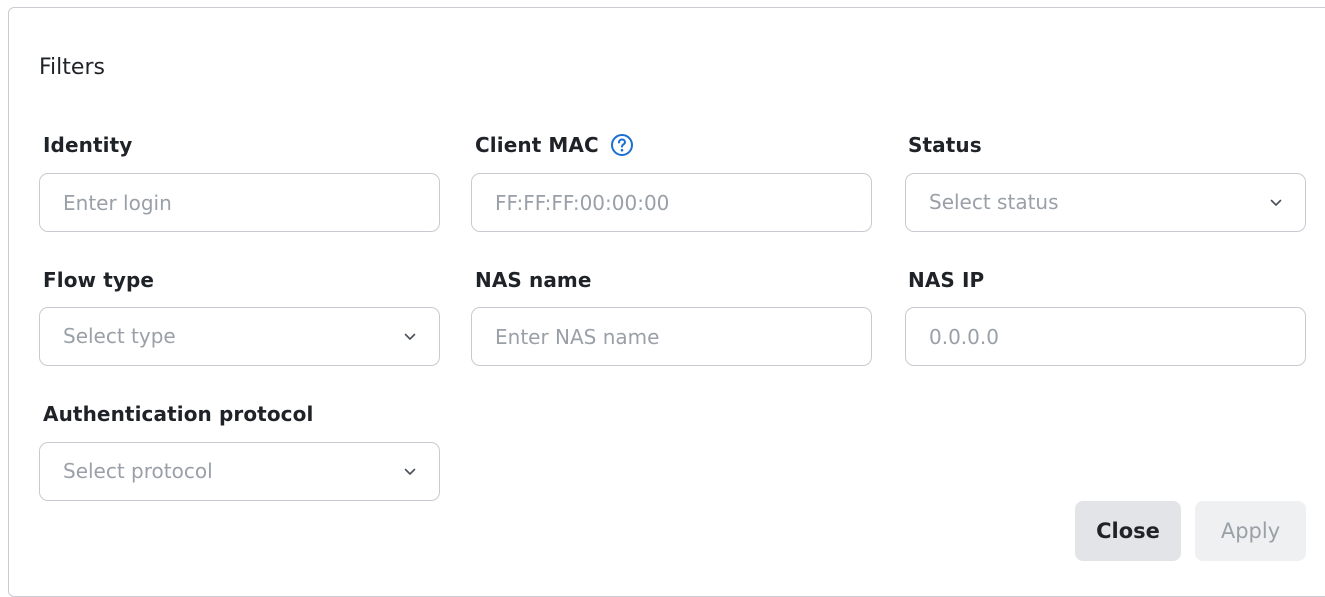 This screenshot has height=597, width=1325. Describe the element at coordinates (99, 280) in the screenshot. I see `flow-type-label: Flow type` at that location.